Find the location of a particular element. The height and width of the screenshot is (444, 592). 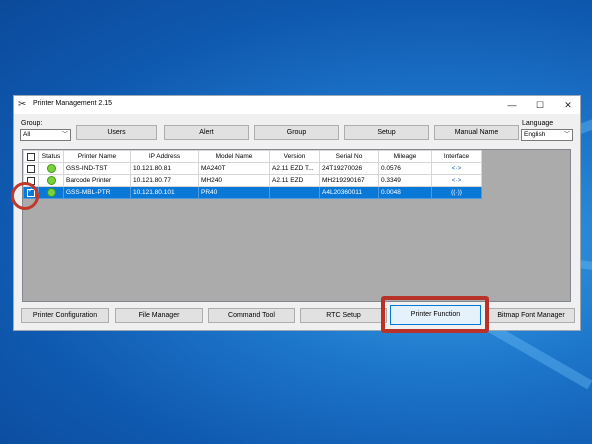

header-printer-name: Printer Name is located at coordinates (97, 156).